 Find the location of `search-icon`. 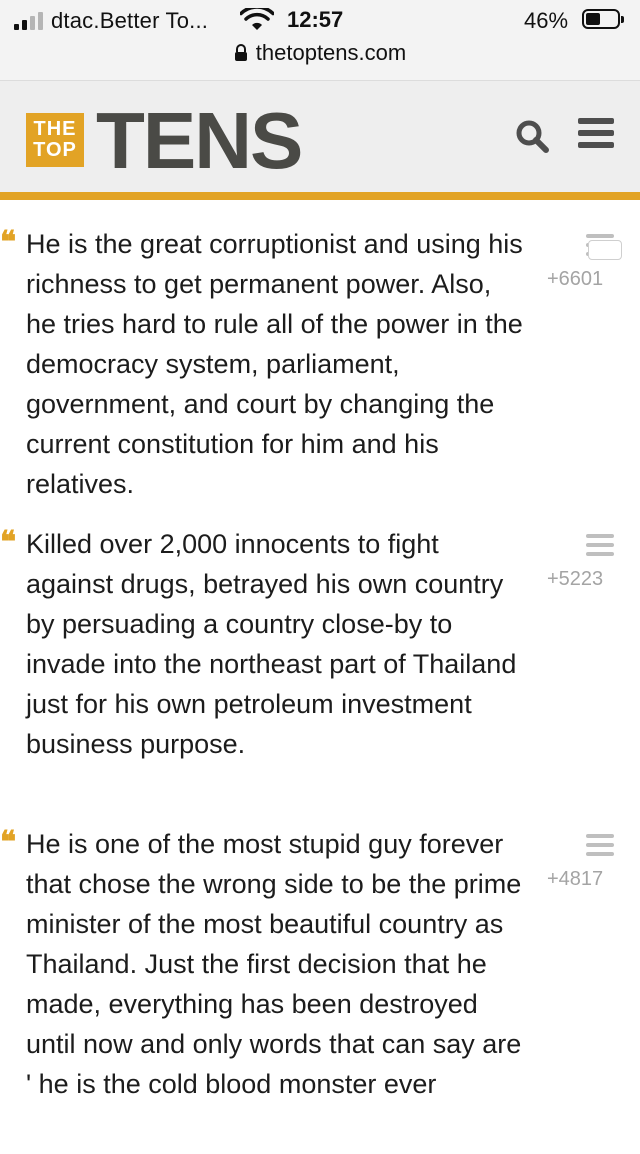

search-icon is located at coordinates (532, 136).